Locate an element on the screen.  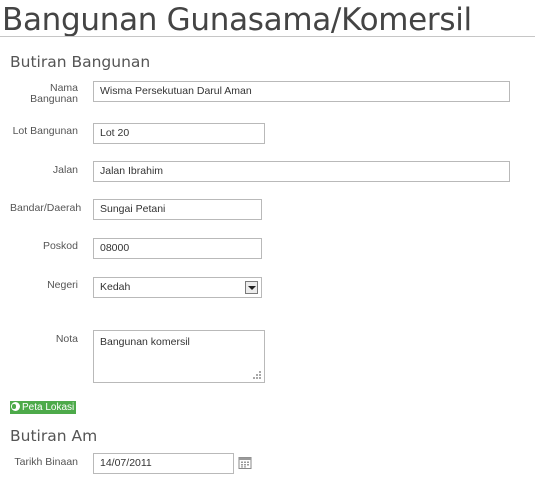
jalan-input: Jalan Ibrahim is located at coordinates (301, 171).